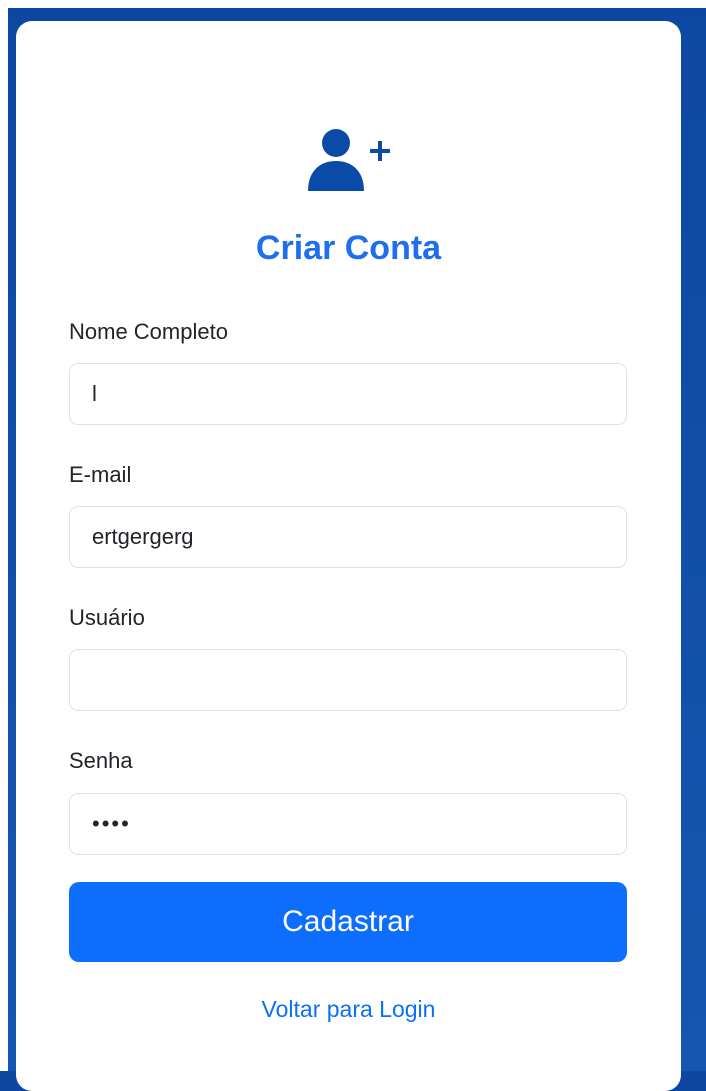 The width and height of the screenshot is (706, 1091). Describe the element at coordinates (348, 537) in the screenshot. I see `email-input` at that location.